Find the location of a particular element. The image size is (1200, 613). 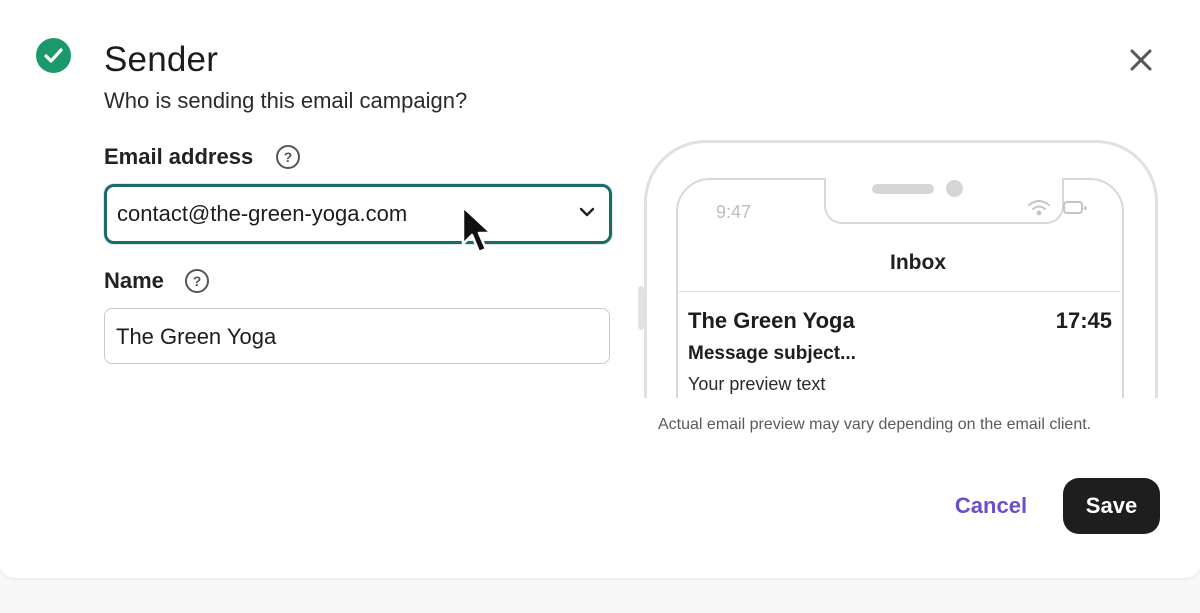

name-label: Name is located at coordinates (134, 280).